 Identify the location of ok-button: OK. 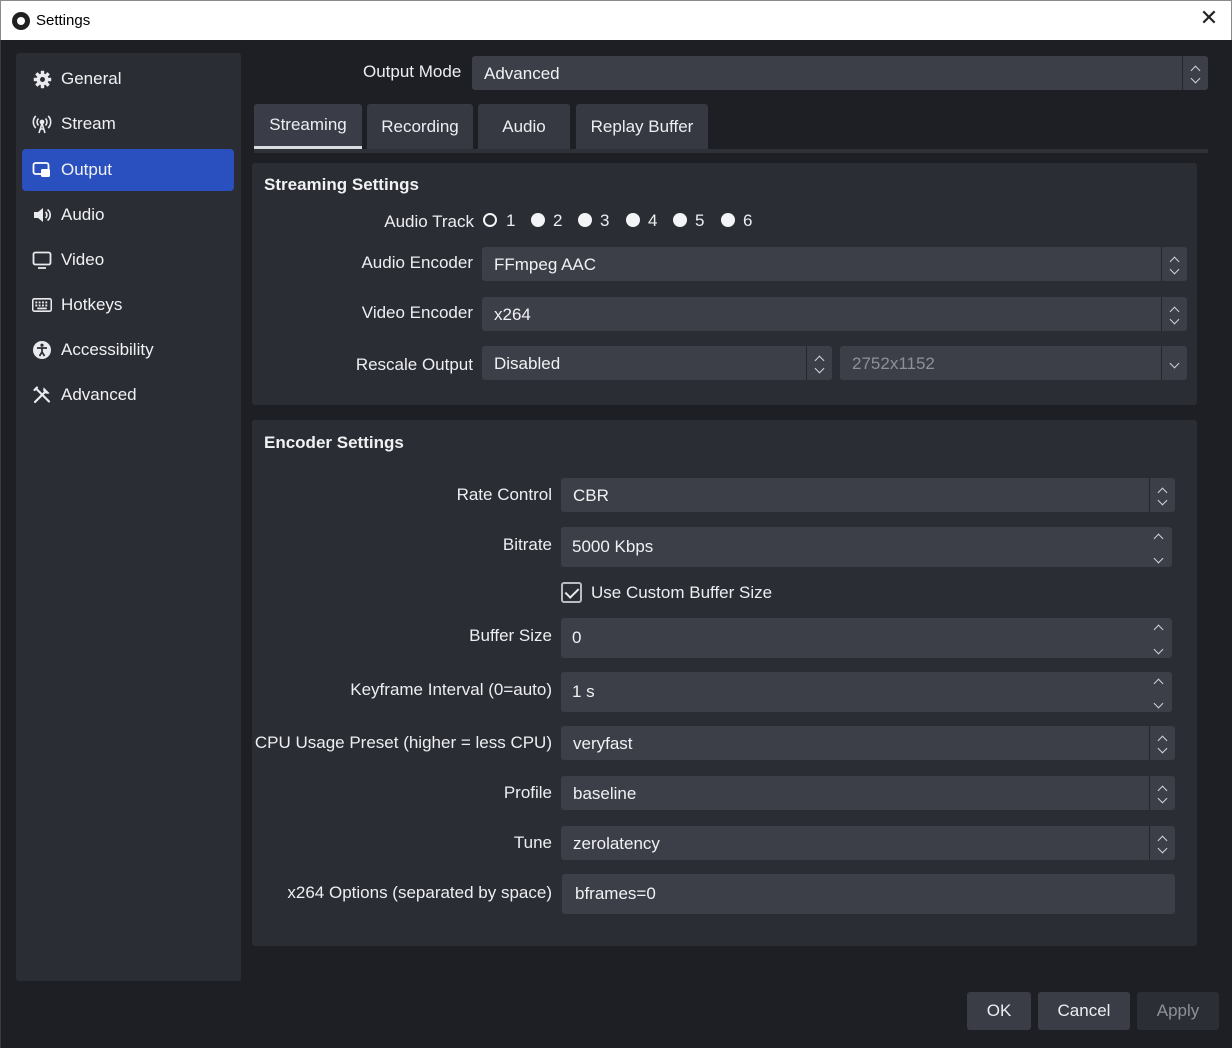
(999, 1011).